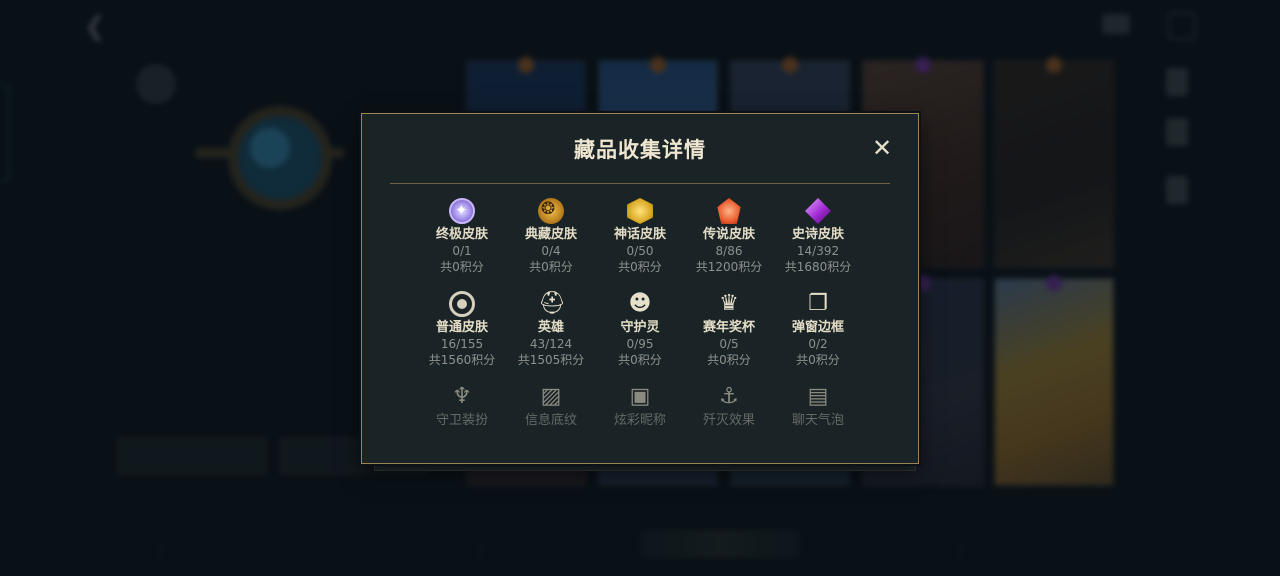 This screenshot has height=576, width=1280. I want to click on item-name: 炫彩昵称, so click(639, 420).